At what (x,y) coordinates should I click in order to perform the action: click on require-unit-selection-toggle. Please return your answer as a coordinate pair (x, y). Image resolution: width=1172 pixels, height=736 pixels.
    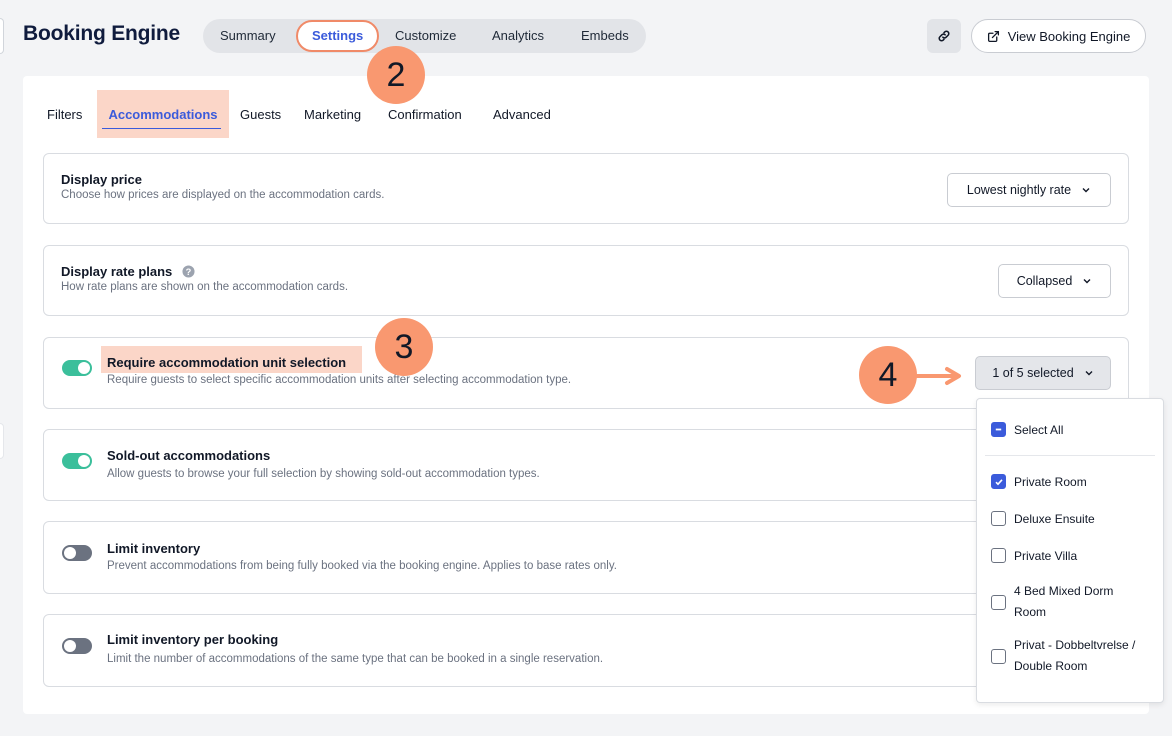
    Looking at the image, I should click on (77, 368).